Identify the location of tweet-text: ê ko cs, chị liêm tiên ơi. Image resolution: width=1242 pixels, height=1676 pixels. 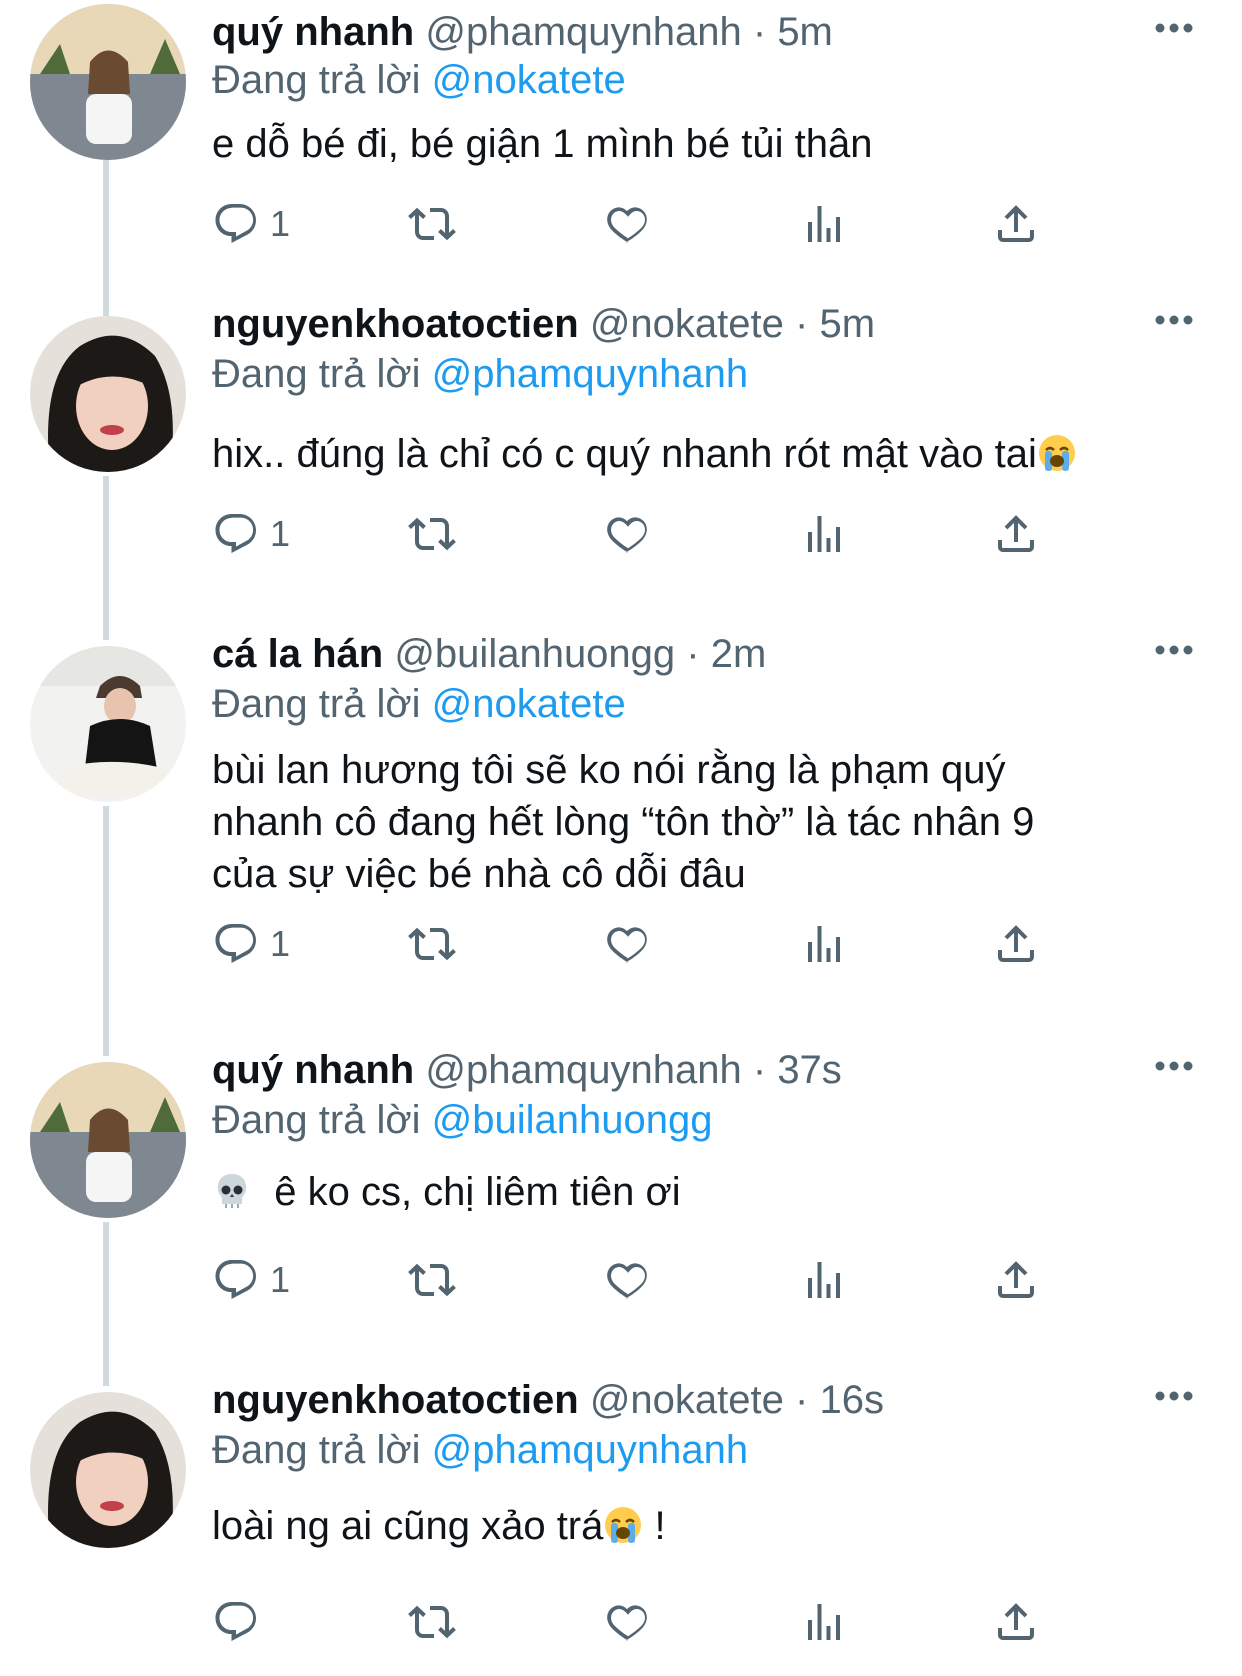
(702, 1192).